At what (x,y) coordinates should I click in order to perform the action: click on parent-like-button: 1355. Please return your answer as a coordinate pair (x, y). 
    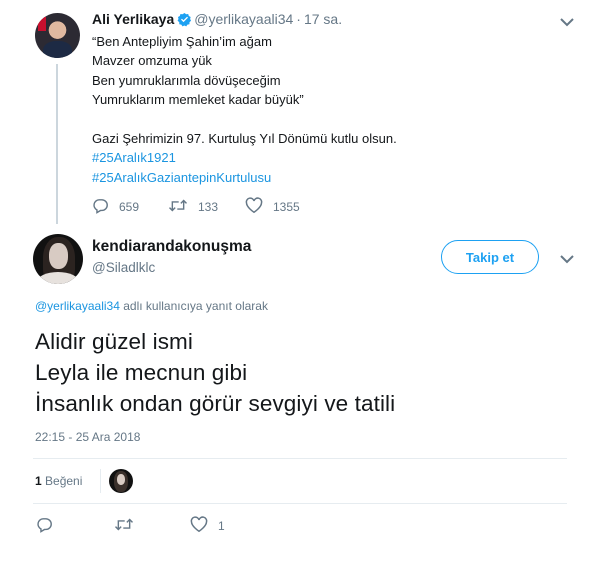
    Looking at the image, I should click on (272, 207).